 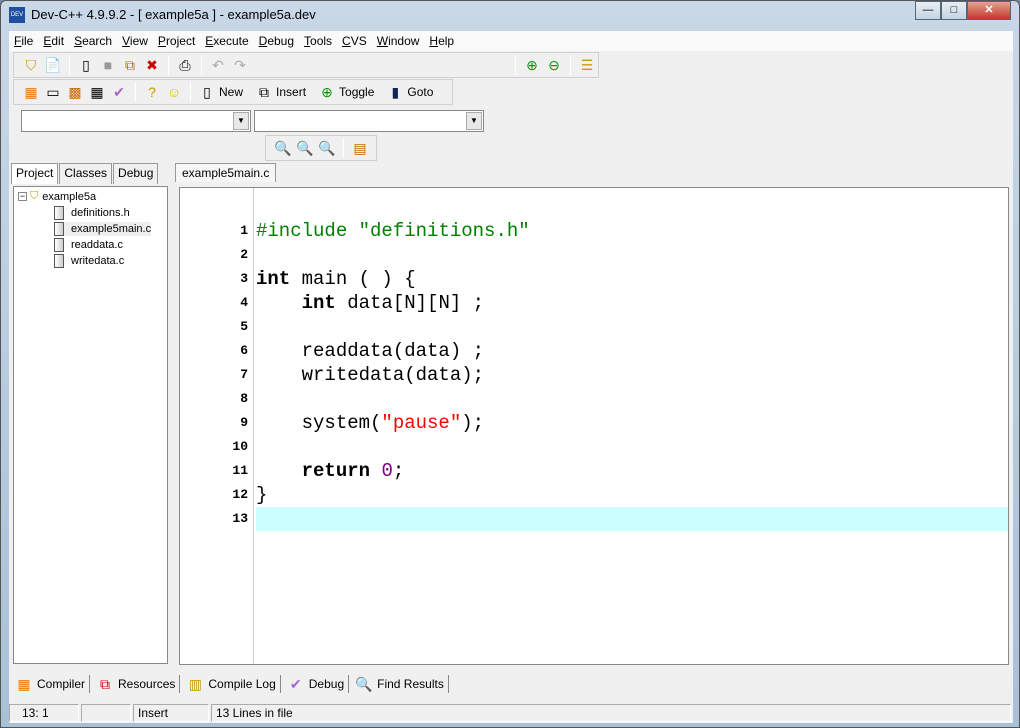 What do you see at coordinates (327, 91) in the screenshot?
I see `toggle-icon: ⊕` at bounding box center [327, 91].